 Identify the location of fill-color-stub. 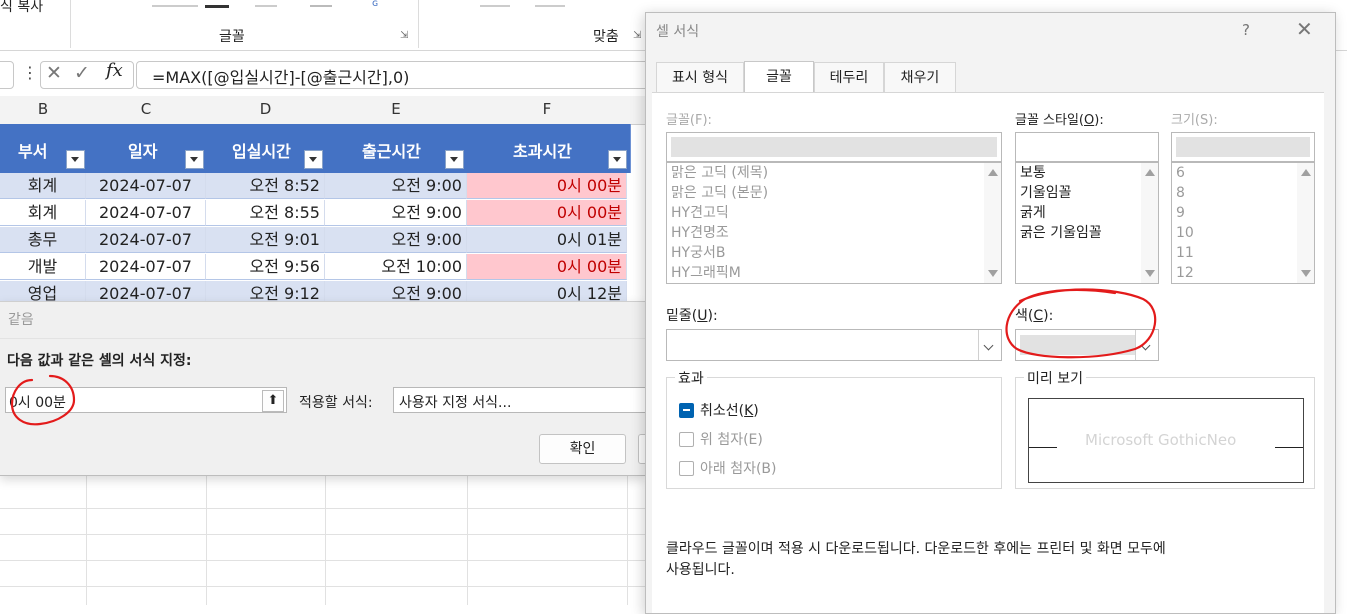
(321, 3).